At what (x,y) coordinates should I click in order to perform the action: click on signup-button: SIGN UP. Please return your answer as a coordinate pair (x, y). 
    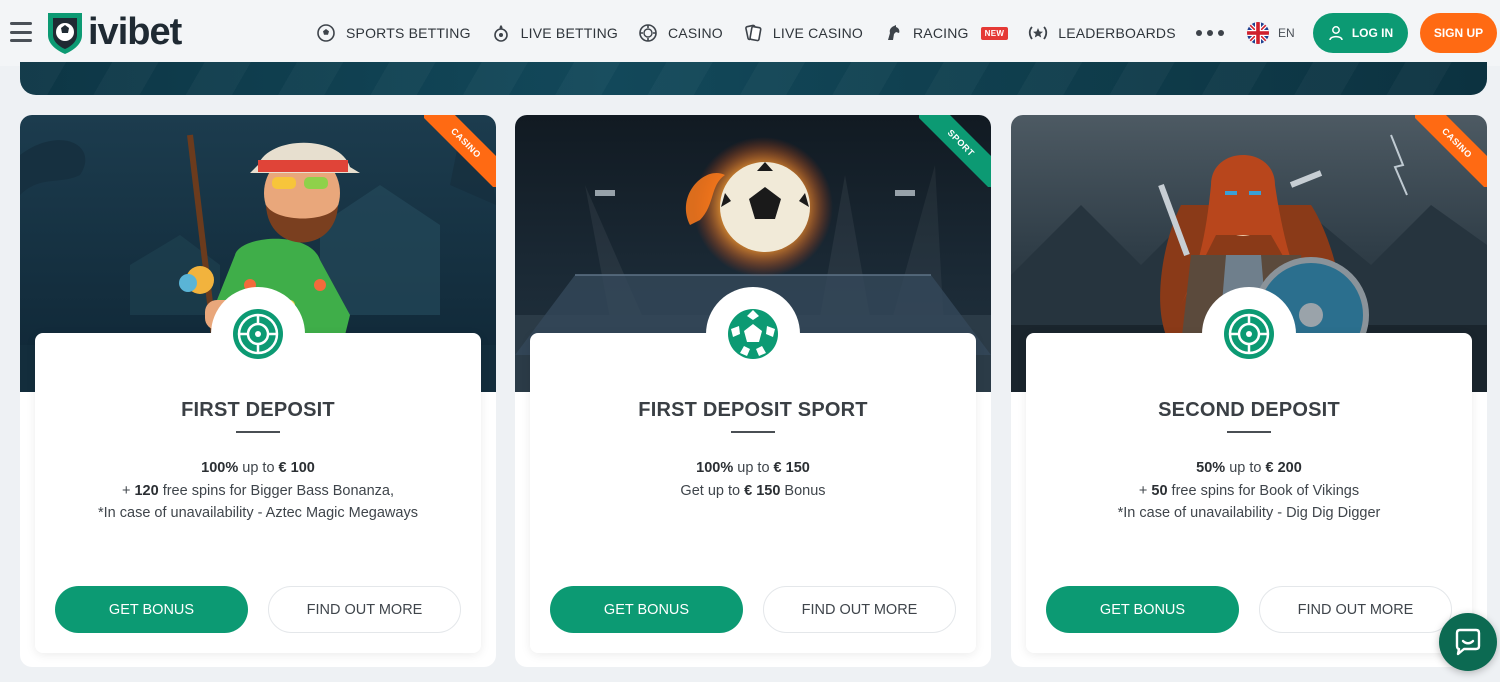
    Looking at the image, I should click on (1458, 33).